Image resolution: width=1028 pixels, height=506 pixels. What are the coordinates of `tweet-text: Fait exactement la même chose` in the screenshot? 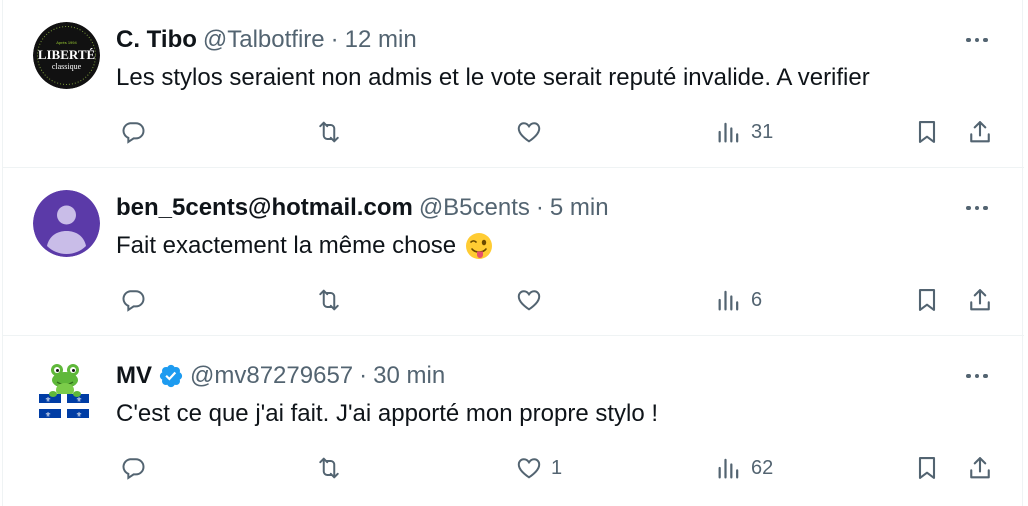 It's located at (305, 246).